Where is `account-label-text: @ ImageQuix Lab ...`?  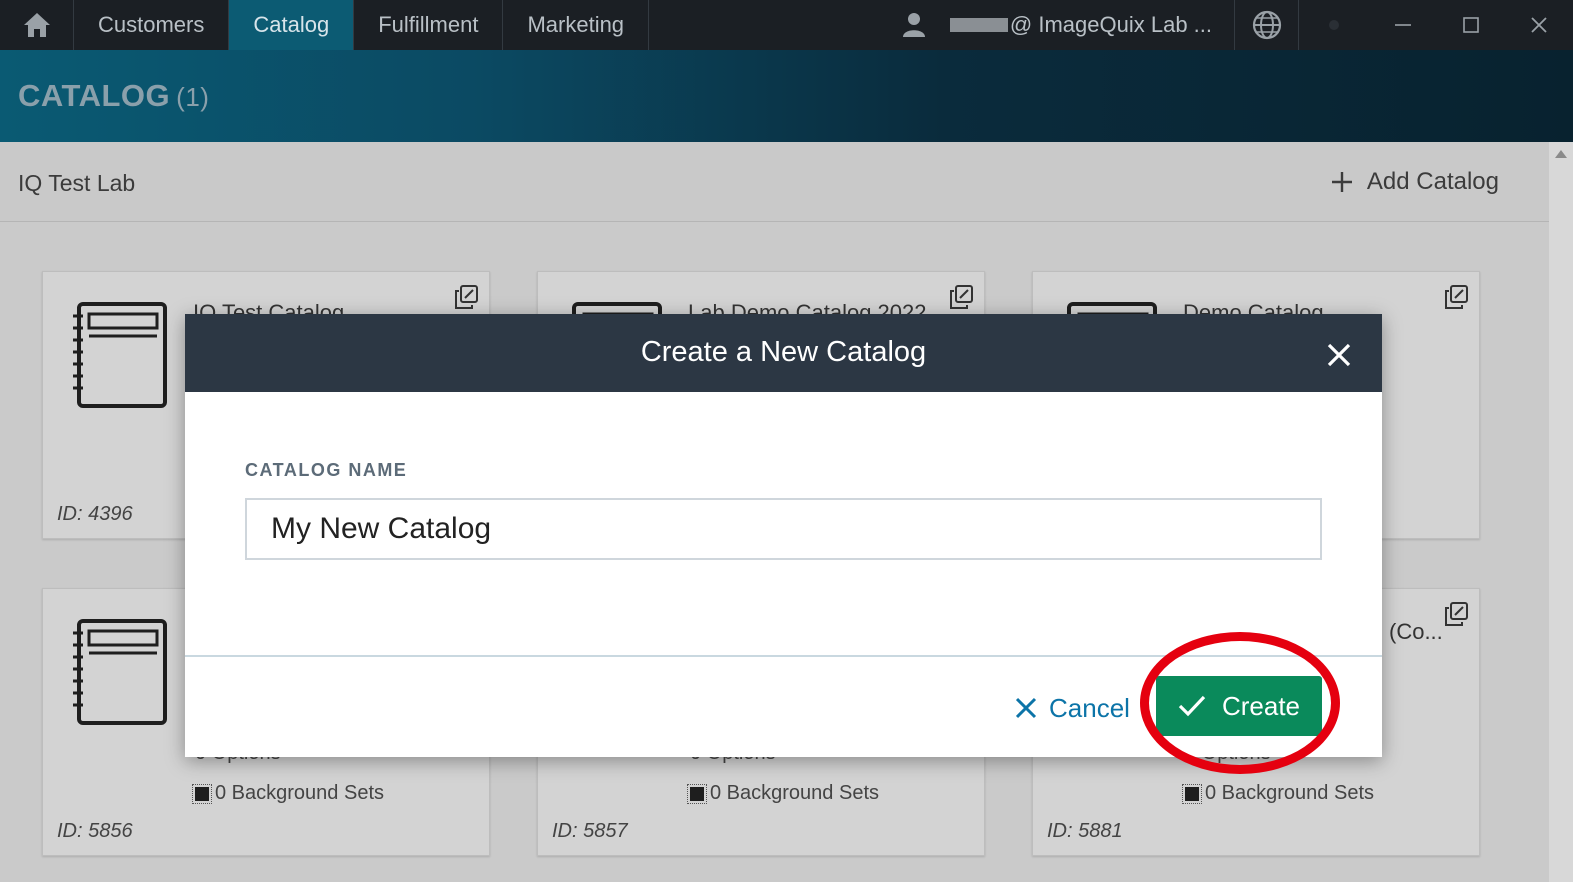
account-label-text: @ ImageQuix Lab ... is located at coordinates (1110, 24).